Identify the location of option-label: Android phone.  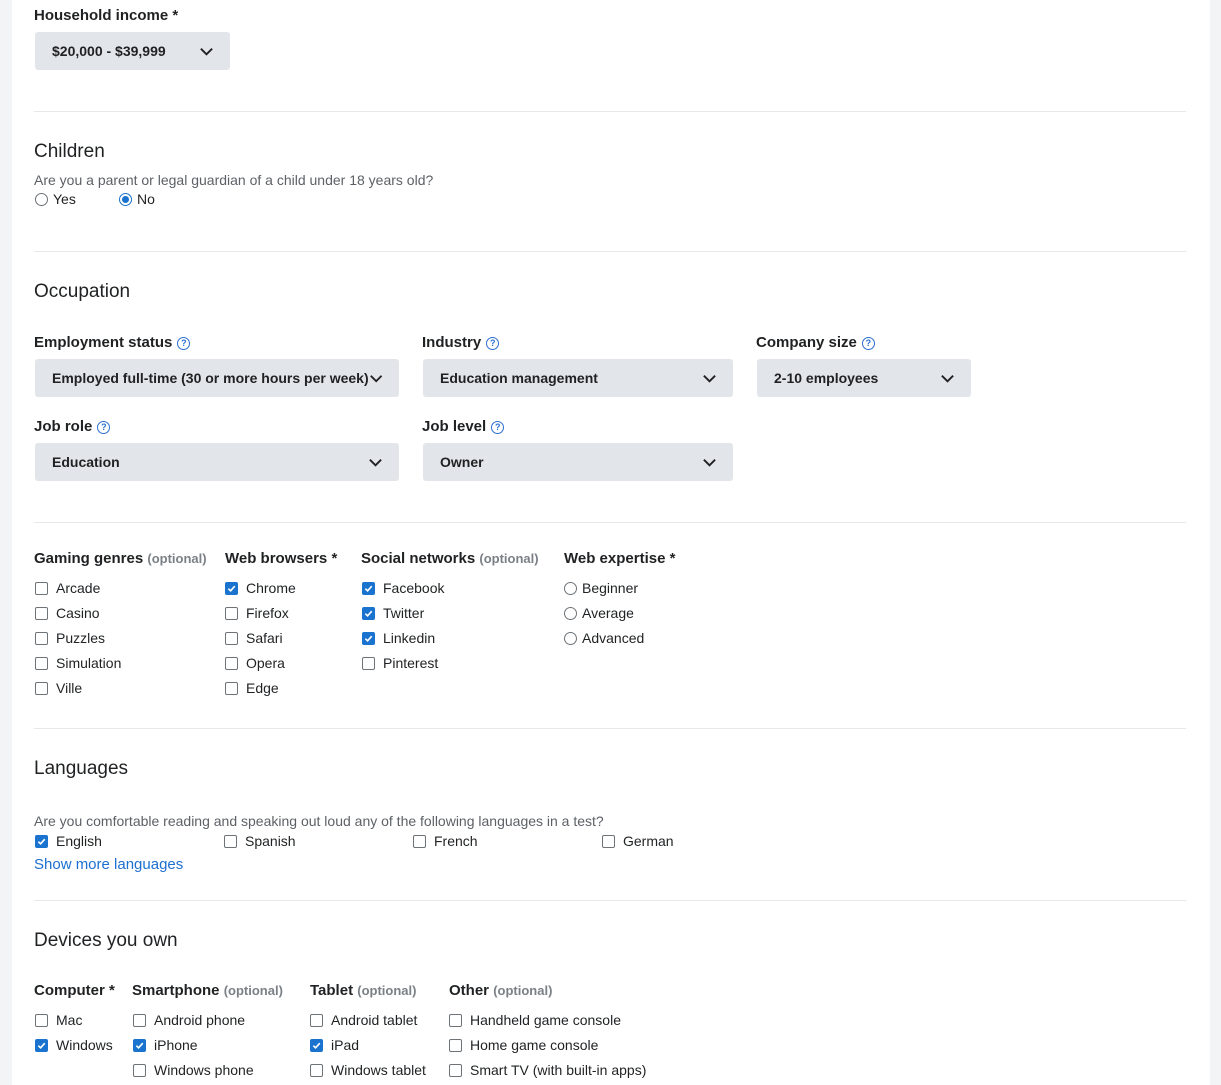
(200, 1020).